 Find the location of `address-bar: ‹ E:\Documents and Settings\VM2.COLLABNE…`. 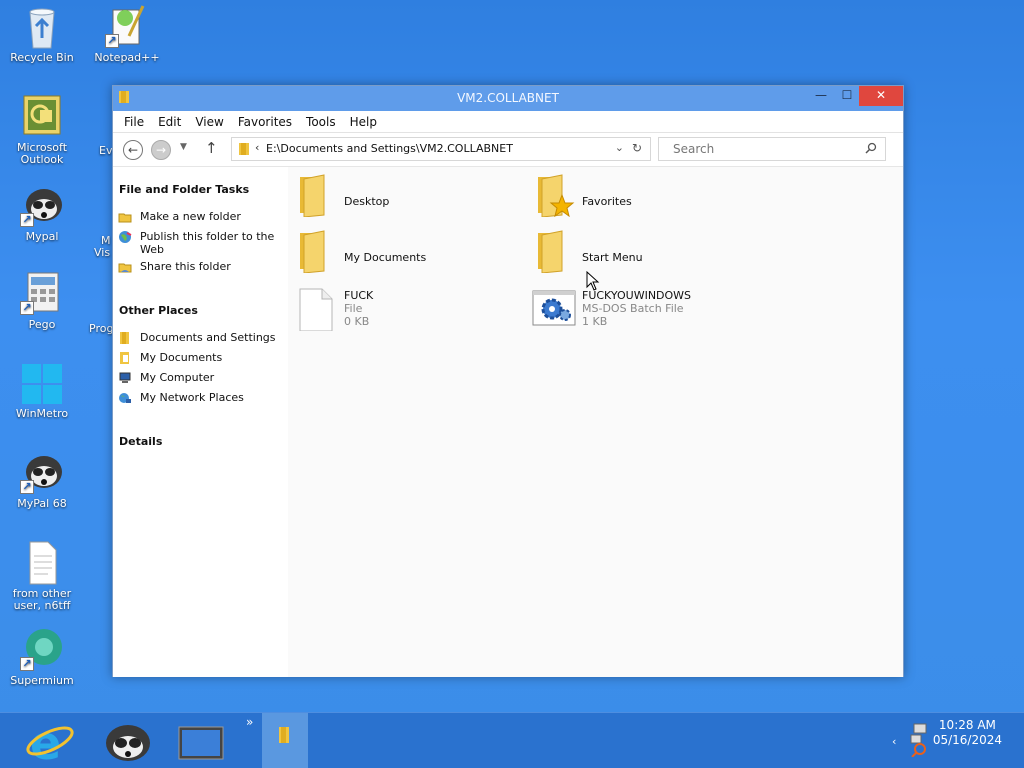

address-bar: ‹ E:\Documents and Settings\VM2.COLLABNE… is located at coordinates (441, 149).